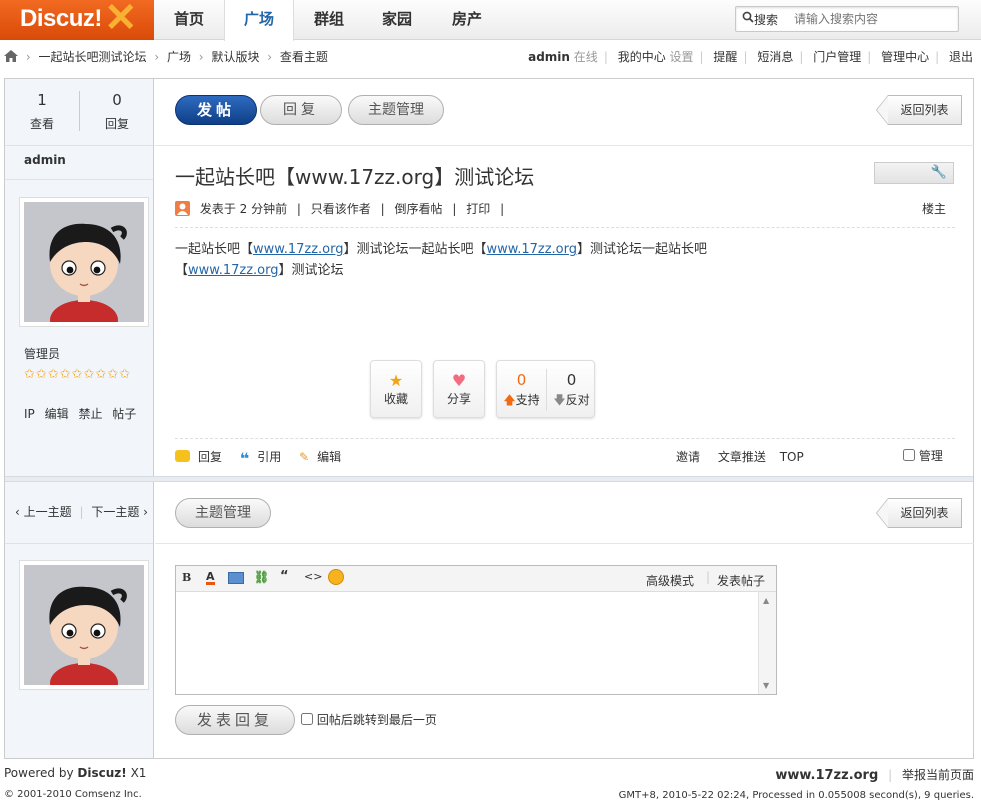  What do you see at coordinates (45, 160) in the screenshot?
I see `author-name: admin` at bounding box center [45, 160].